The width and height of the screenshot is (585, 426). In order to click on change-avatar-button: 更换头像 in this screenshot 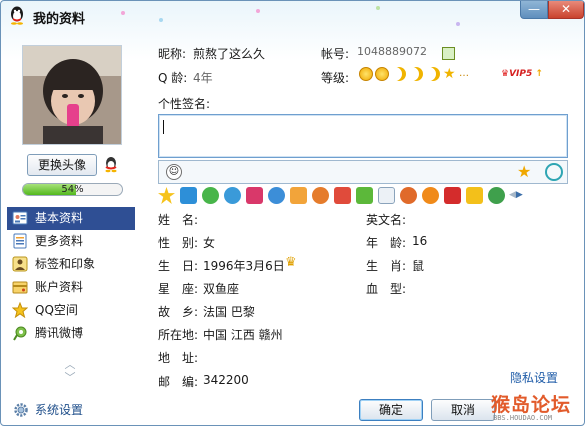, I will do `click(62, 165)`.